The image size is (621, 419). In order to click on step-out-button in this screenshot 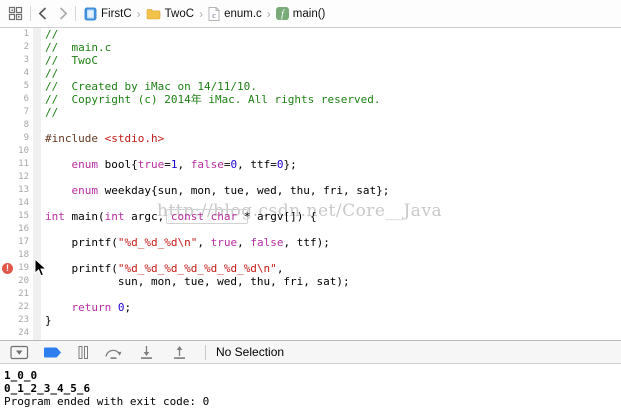, I will do `click(179, 352)`.